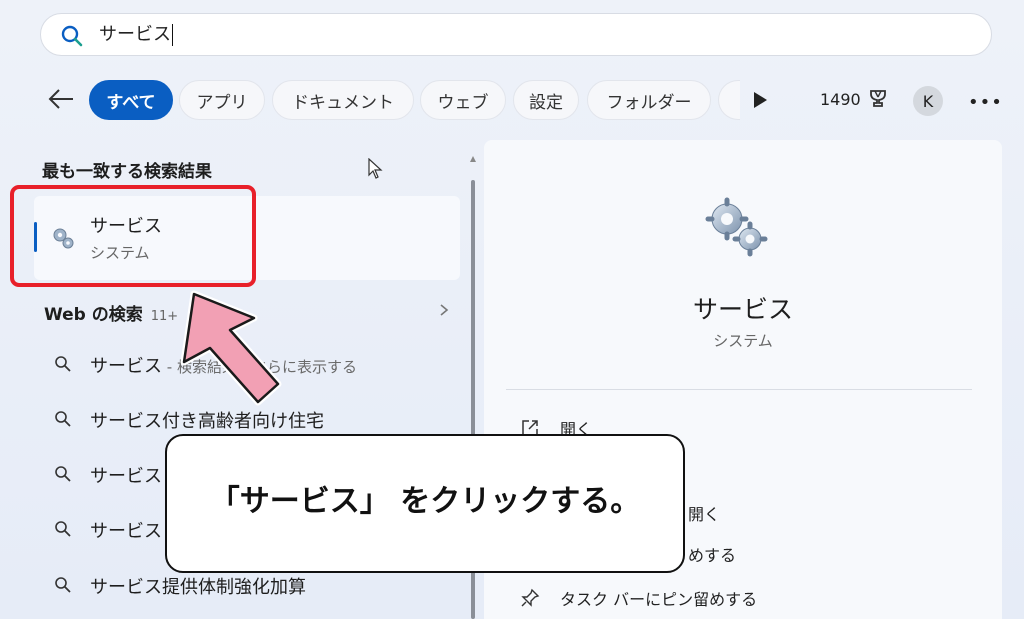 The width and height of the screenshot is (1024, 619). I want to click on best-match-heading: 最も一致する検索結果, so click(127, 172).